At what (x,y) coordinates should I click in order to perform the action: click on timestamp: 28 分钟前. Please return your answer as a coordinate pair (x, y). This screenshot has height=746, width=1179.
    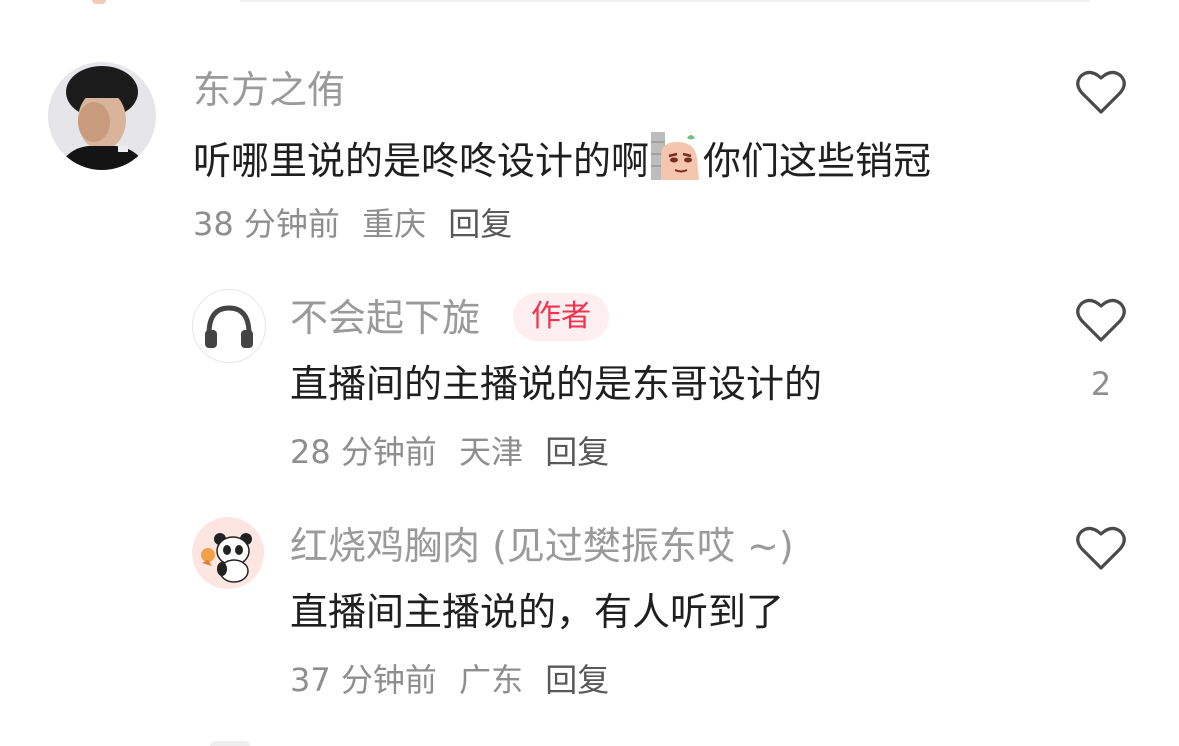
    Looking at the image, I should click on (363, 452).